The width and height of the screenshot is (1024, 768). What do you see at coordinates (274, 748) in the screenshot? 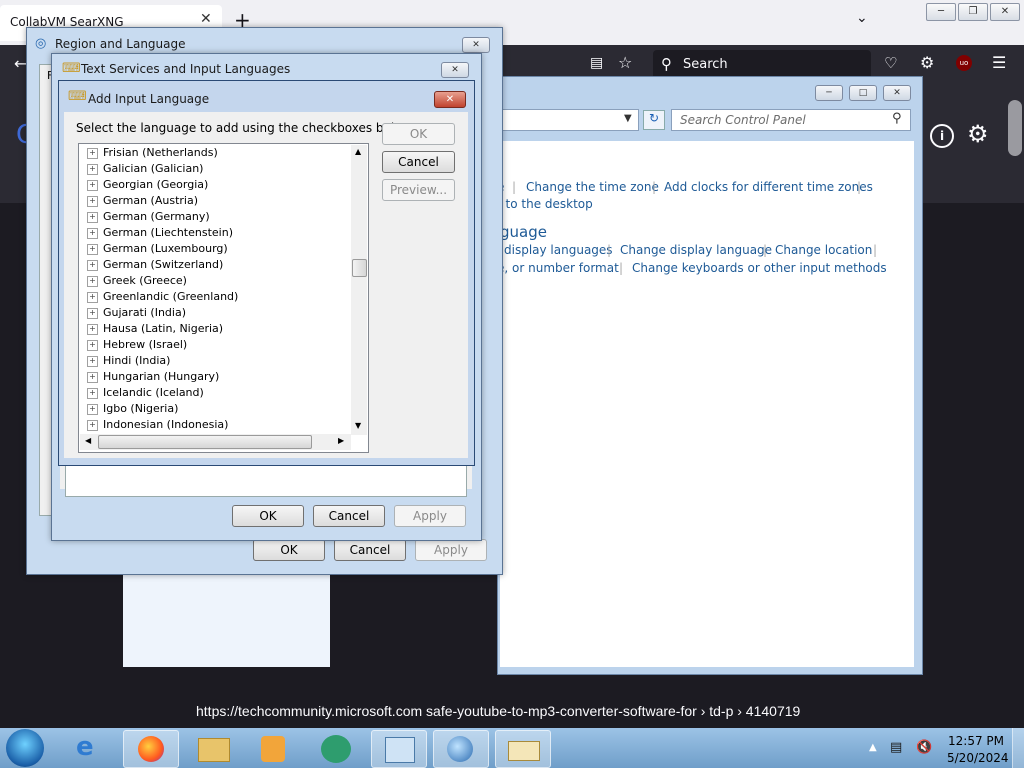
I see `taskbar-media-icon` at bounding box center [274, 748].